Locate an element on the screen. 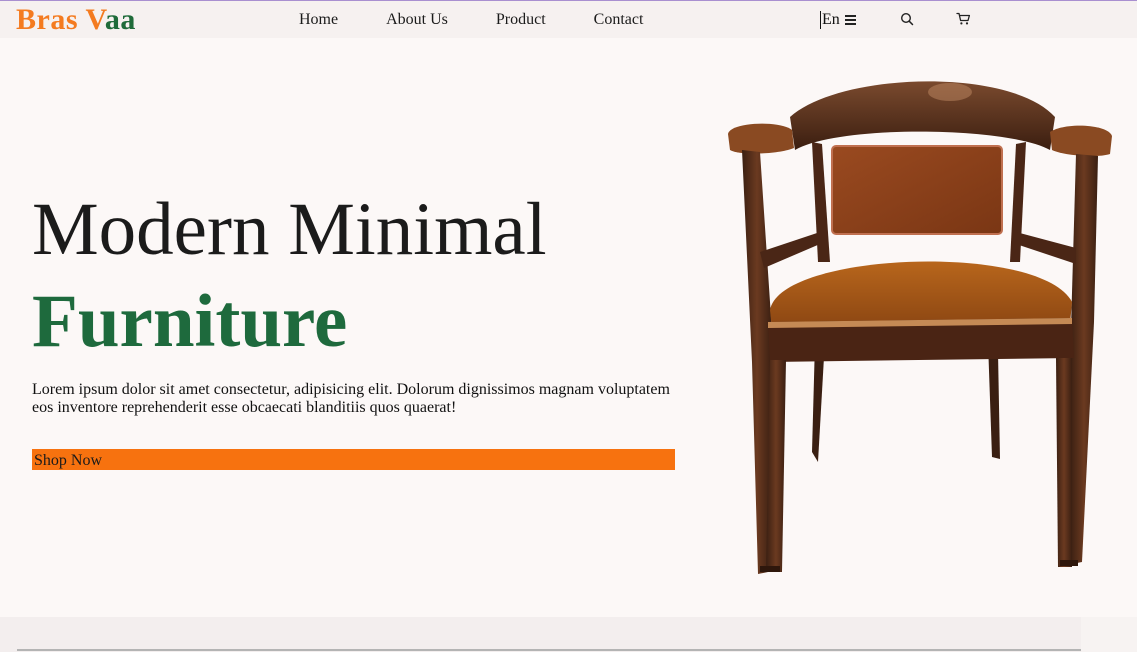 Image resolution: width=1137 pixels, height=652 pixels. nav-link-about-us: About Us is located at coordinates (417, 20).